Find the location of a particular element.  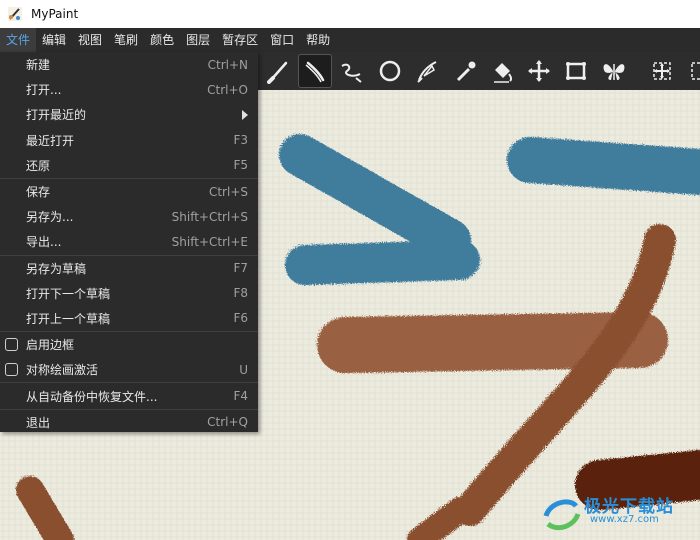

view-zoom-tool-button is located at coordinates (691, 71).